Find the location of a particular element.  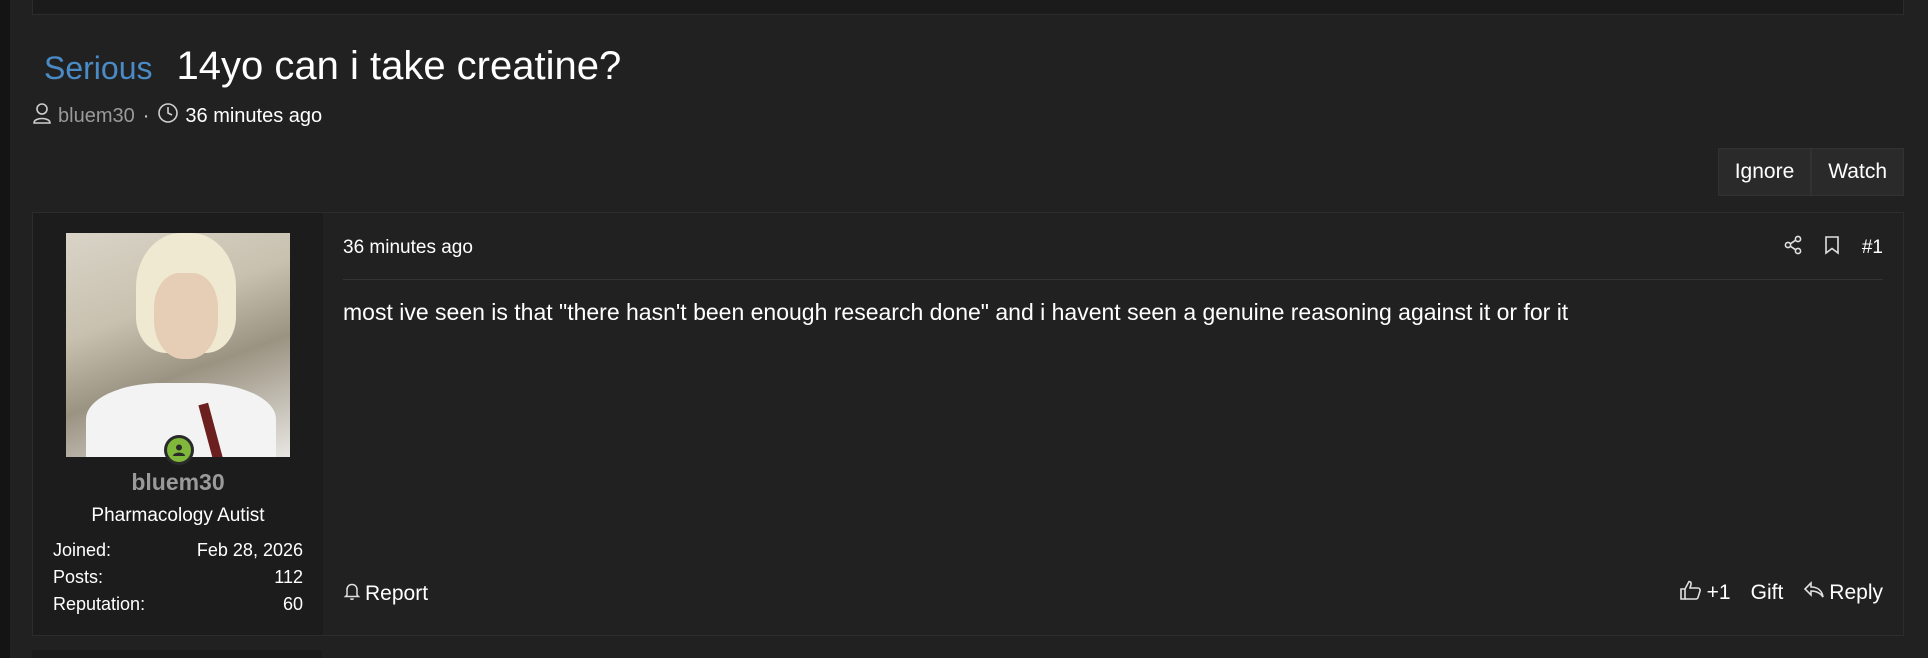

thread-actions: Ignore Watch is located at coordinates (1810, 172).